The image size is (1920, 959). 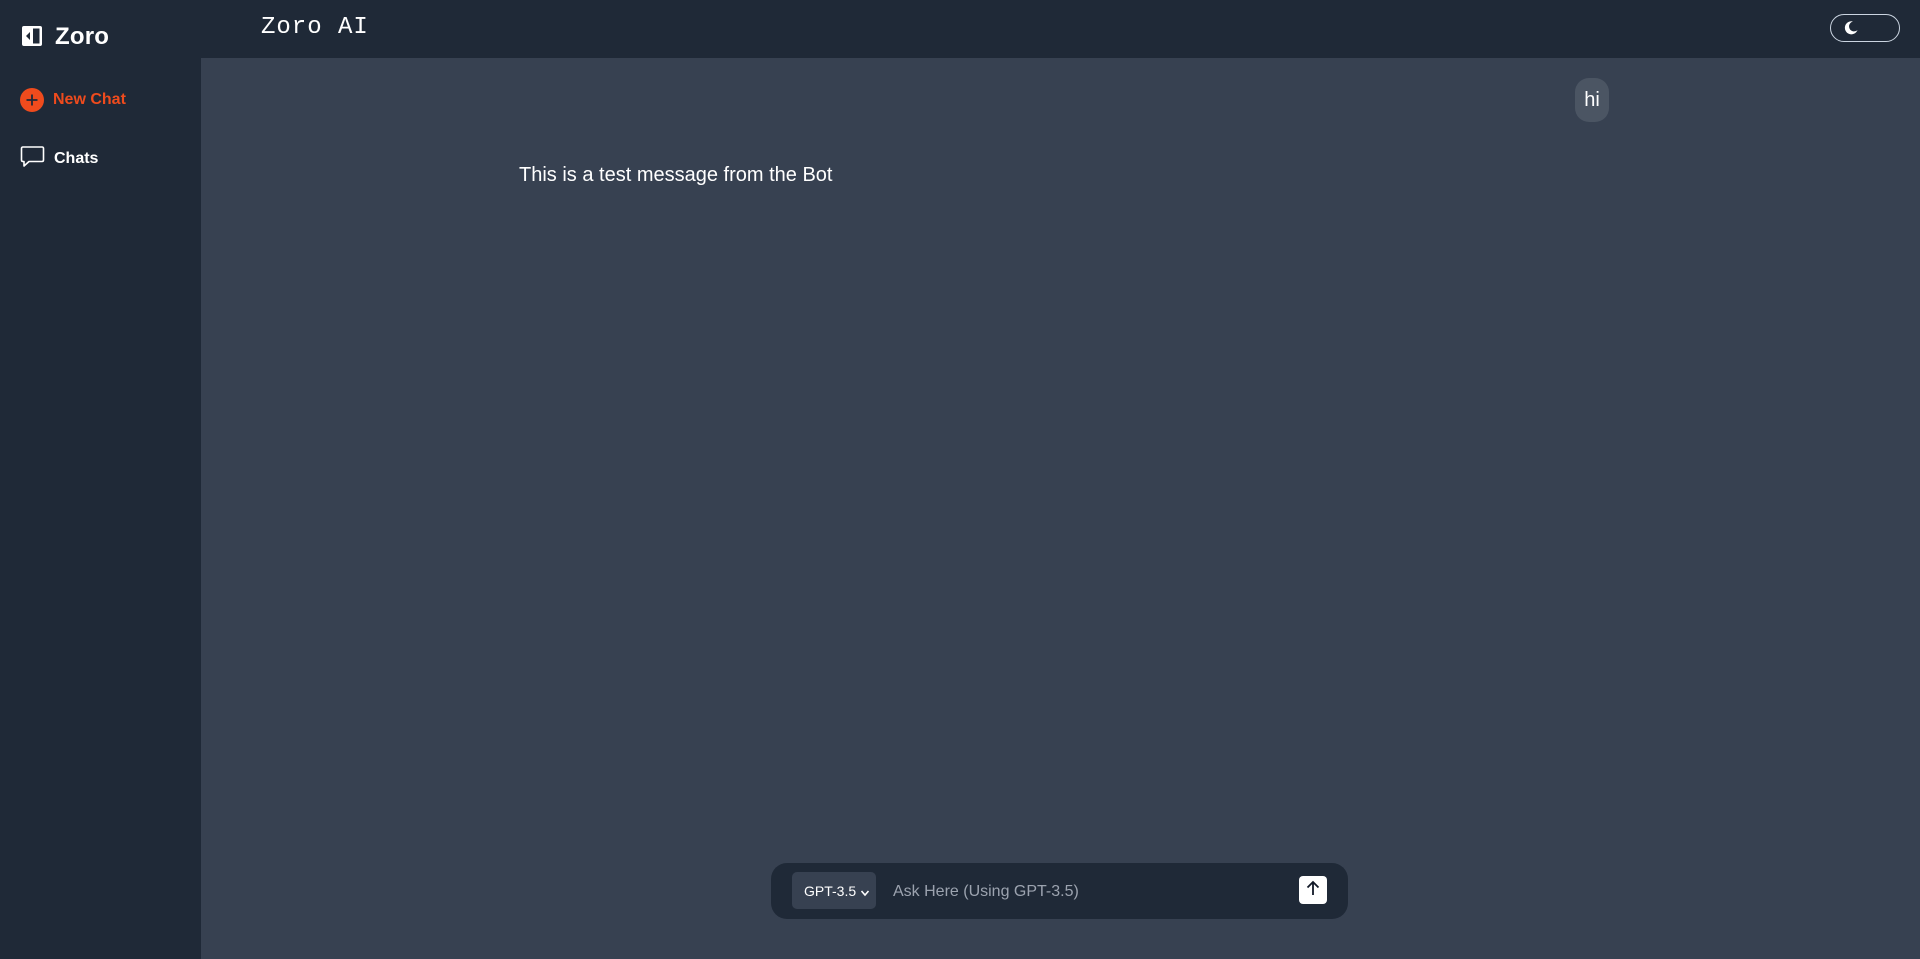 What do you see at coordinates (32, 37) in the screenshot?
I see `sidebar-collapse-icon` at bounding box center [32, 37].